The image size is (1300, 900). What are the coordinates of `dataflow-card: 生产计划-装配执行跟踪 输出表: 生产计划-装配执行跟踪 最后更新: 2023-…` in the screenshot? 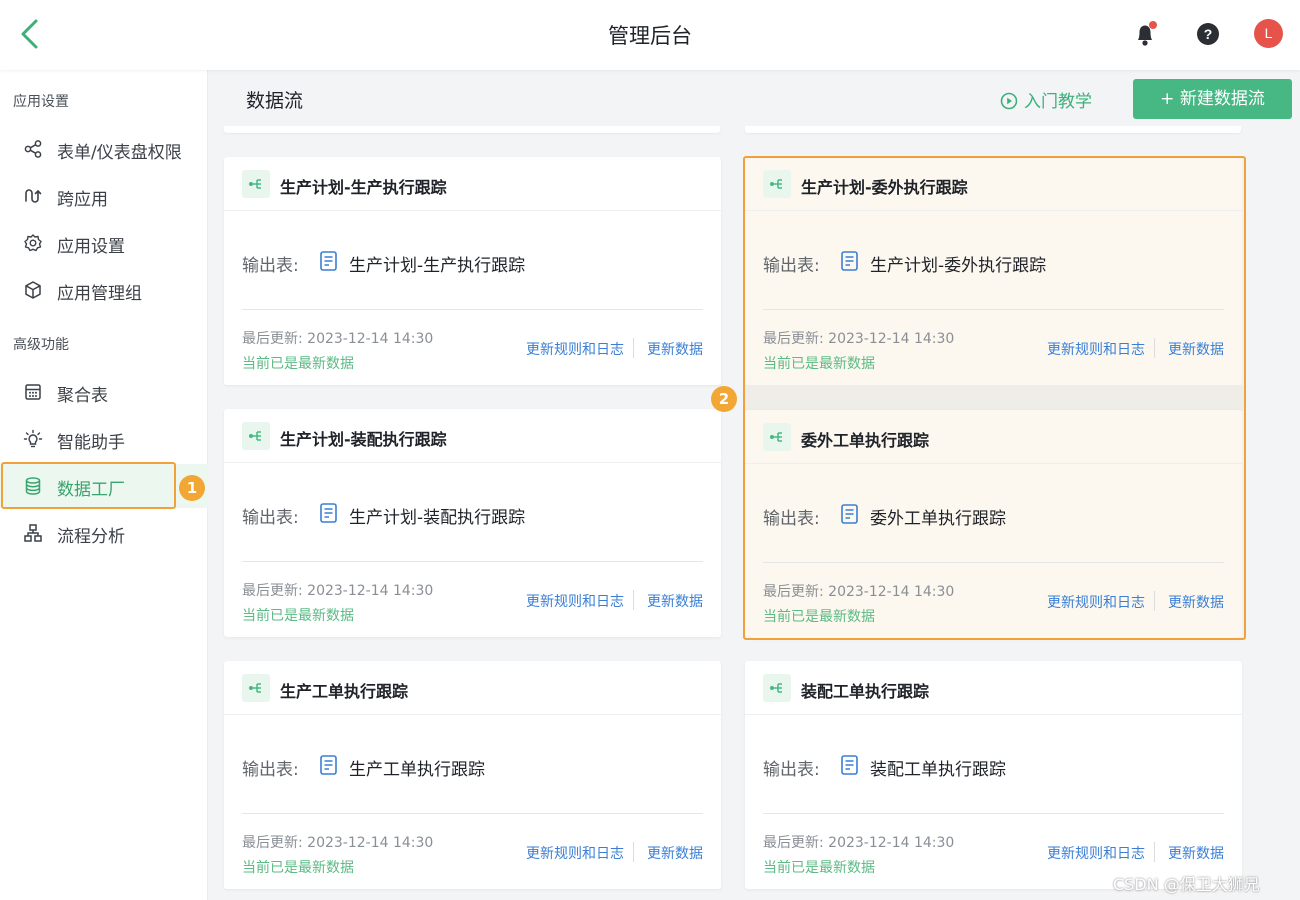 It's located at (472, 523).